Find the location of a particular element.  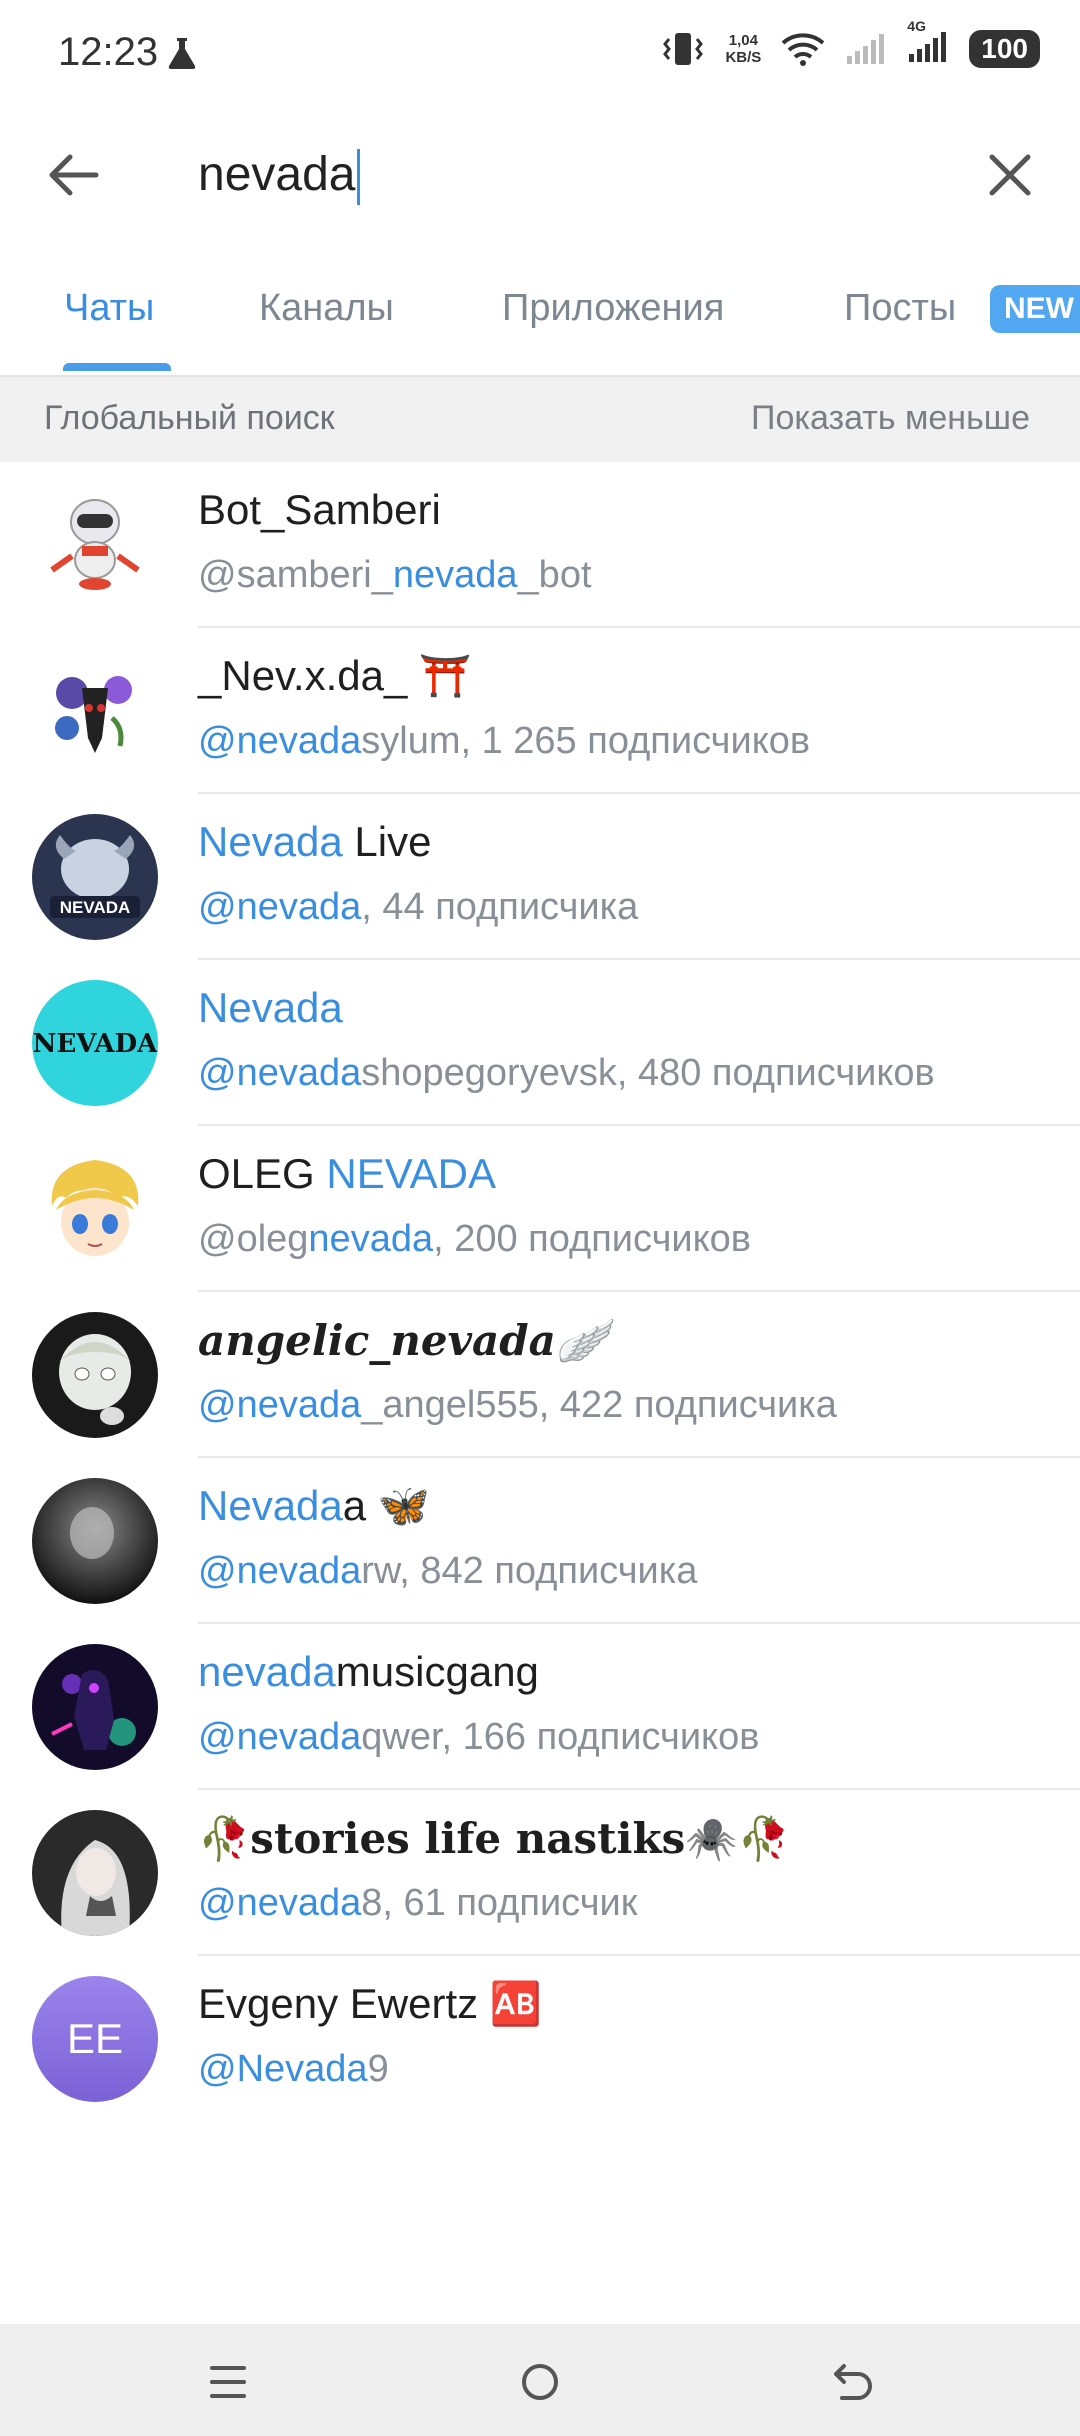

status-bar: 12:23 1,04 KB/S 4G 100 is located at coordinates (540, 57).